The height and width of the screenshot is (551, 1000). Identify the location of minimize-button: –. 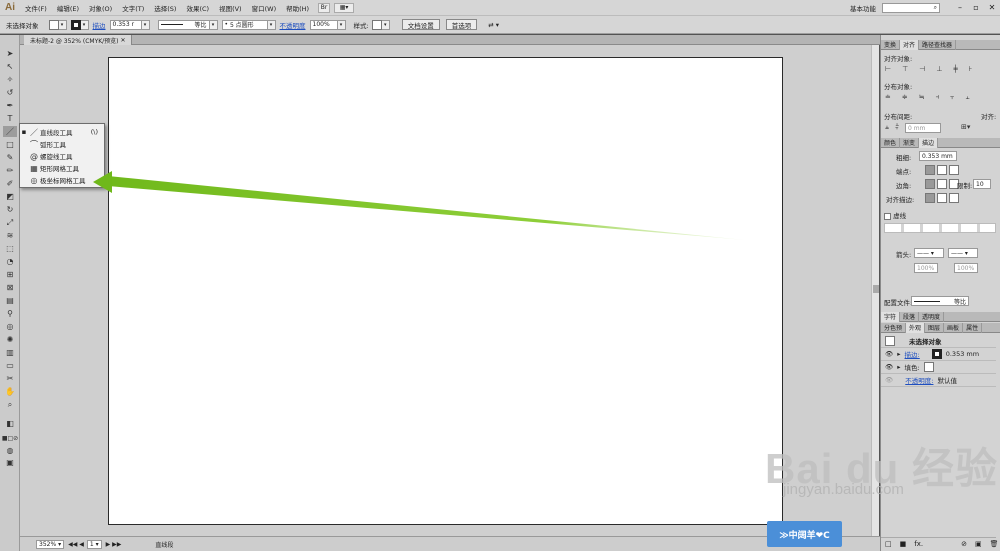
(960, 7).